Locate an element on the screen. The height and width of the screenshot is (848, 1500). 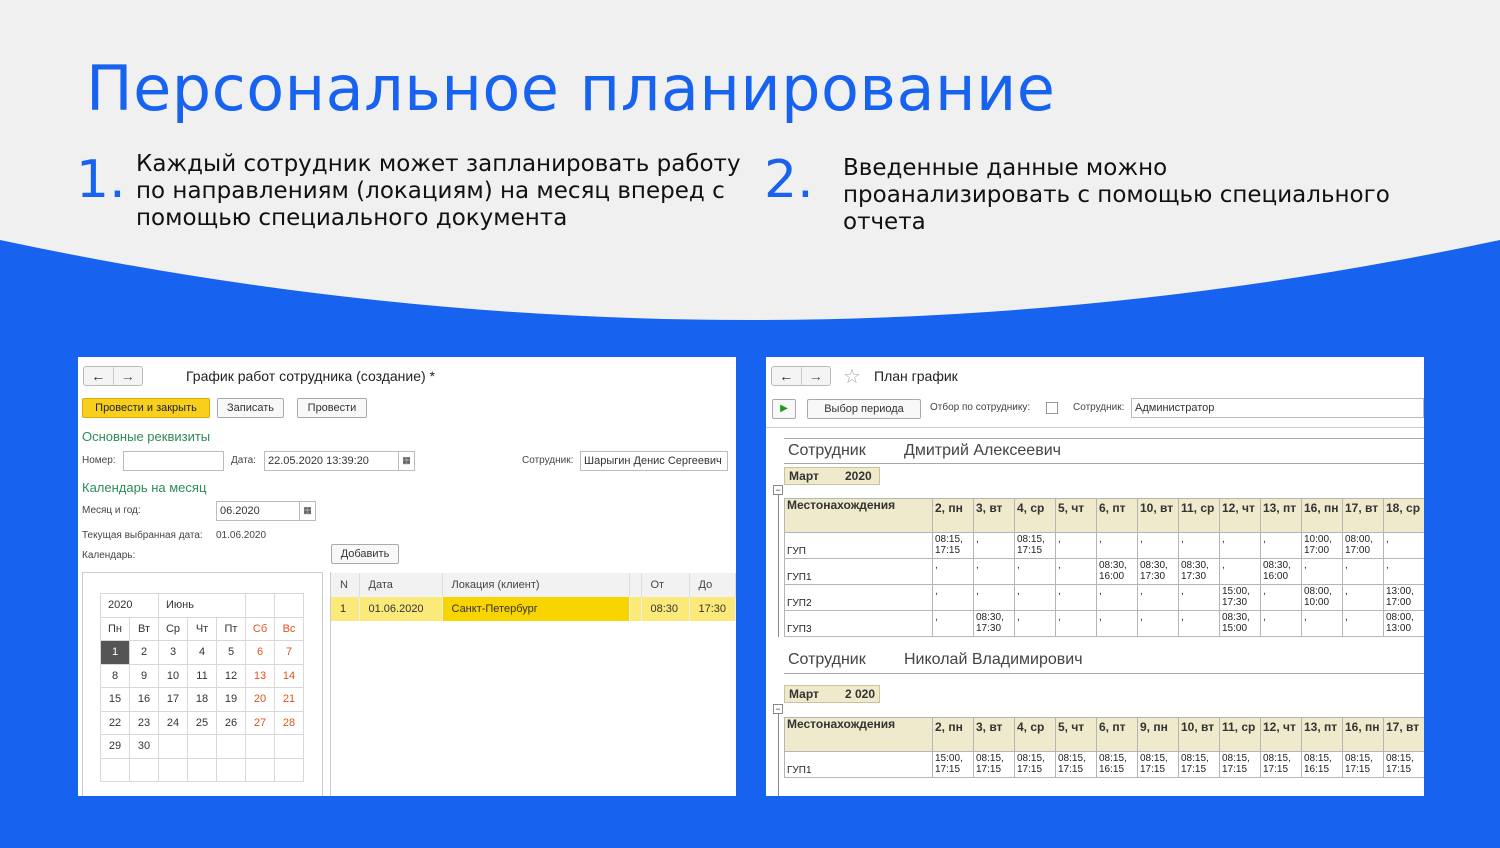
employee-field: Администратор is located at coordinates (1277, 408).